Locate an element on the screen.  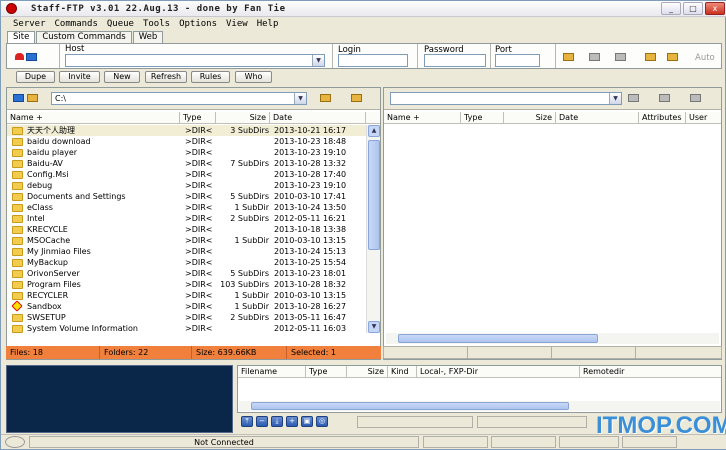
col-remotedir: Remotedir is located at coordinates (650, 372).